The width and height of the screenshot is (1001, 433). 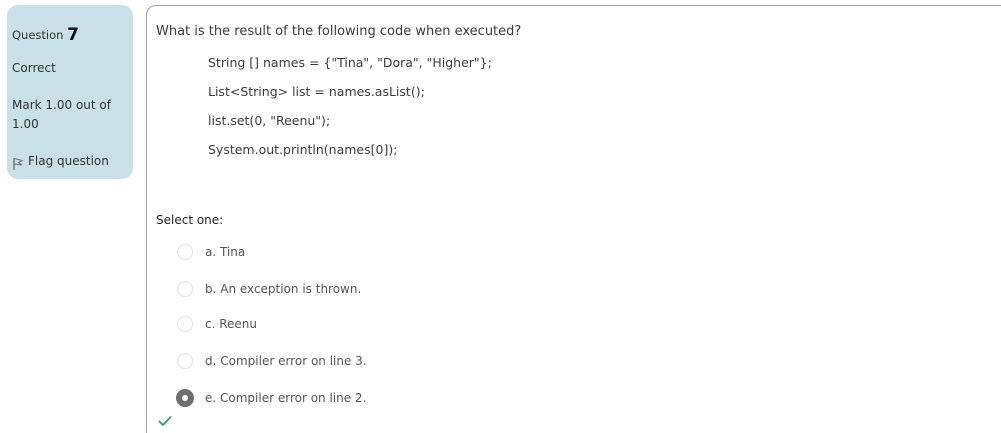 I want to click on answer-option-label: c. Reenu, so click(x=231, y=324).